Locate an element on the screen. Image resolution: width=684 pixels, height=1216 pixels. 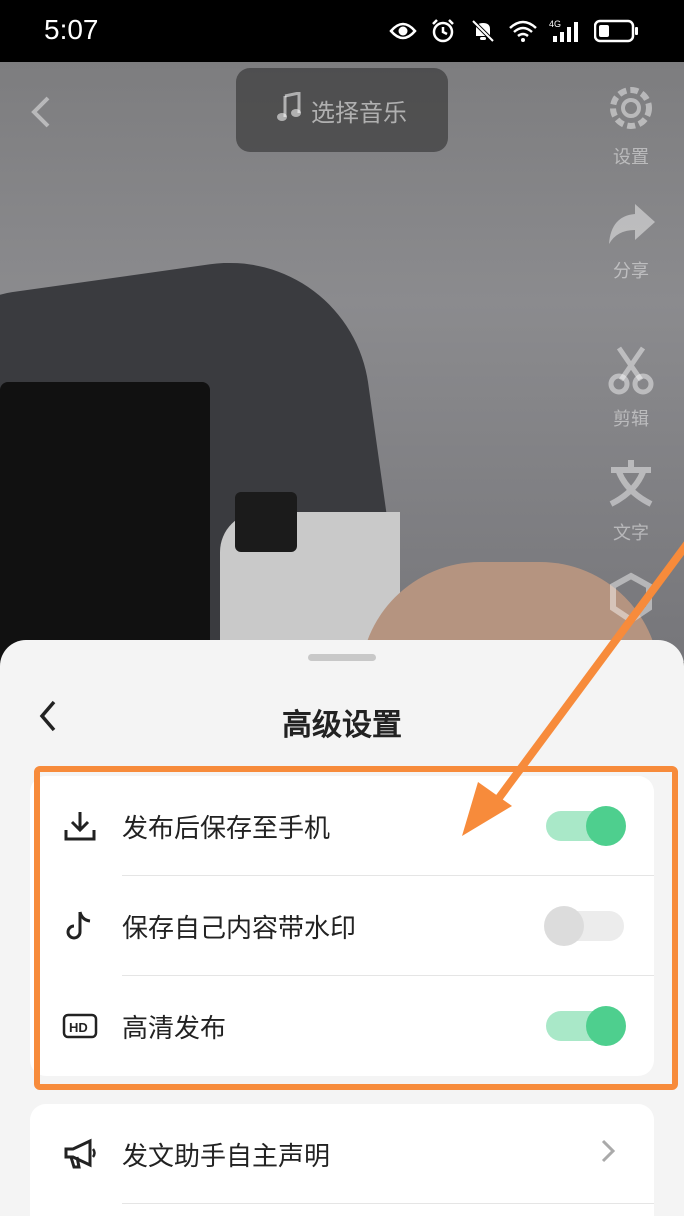
text-tool: 文字 is located at coordinates (631, 501).